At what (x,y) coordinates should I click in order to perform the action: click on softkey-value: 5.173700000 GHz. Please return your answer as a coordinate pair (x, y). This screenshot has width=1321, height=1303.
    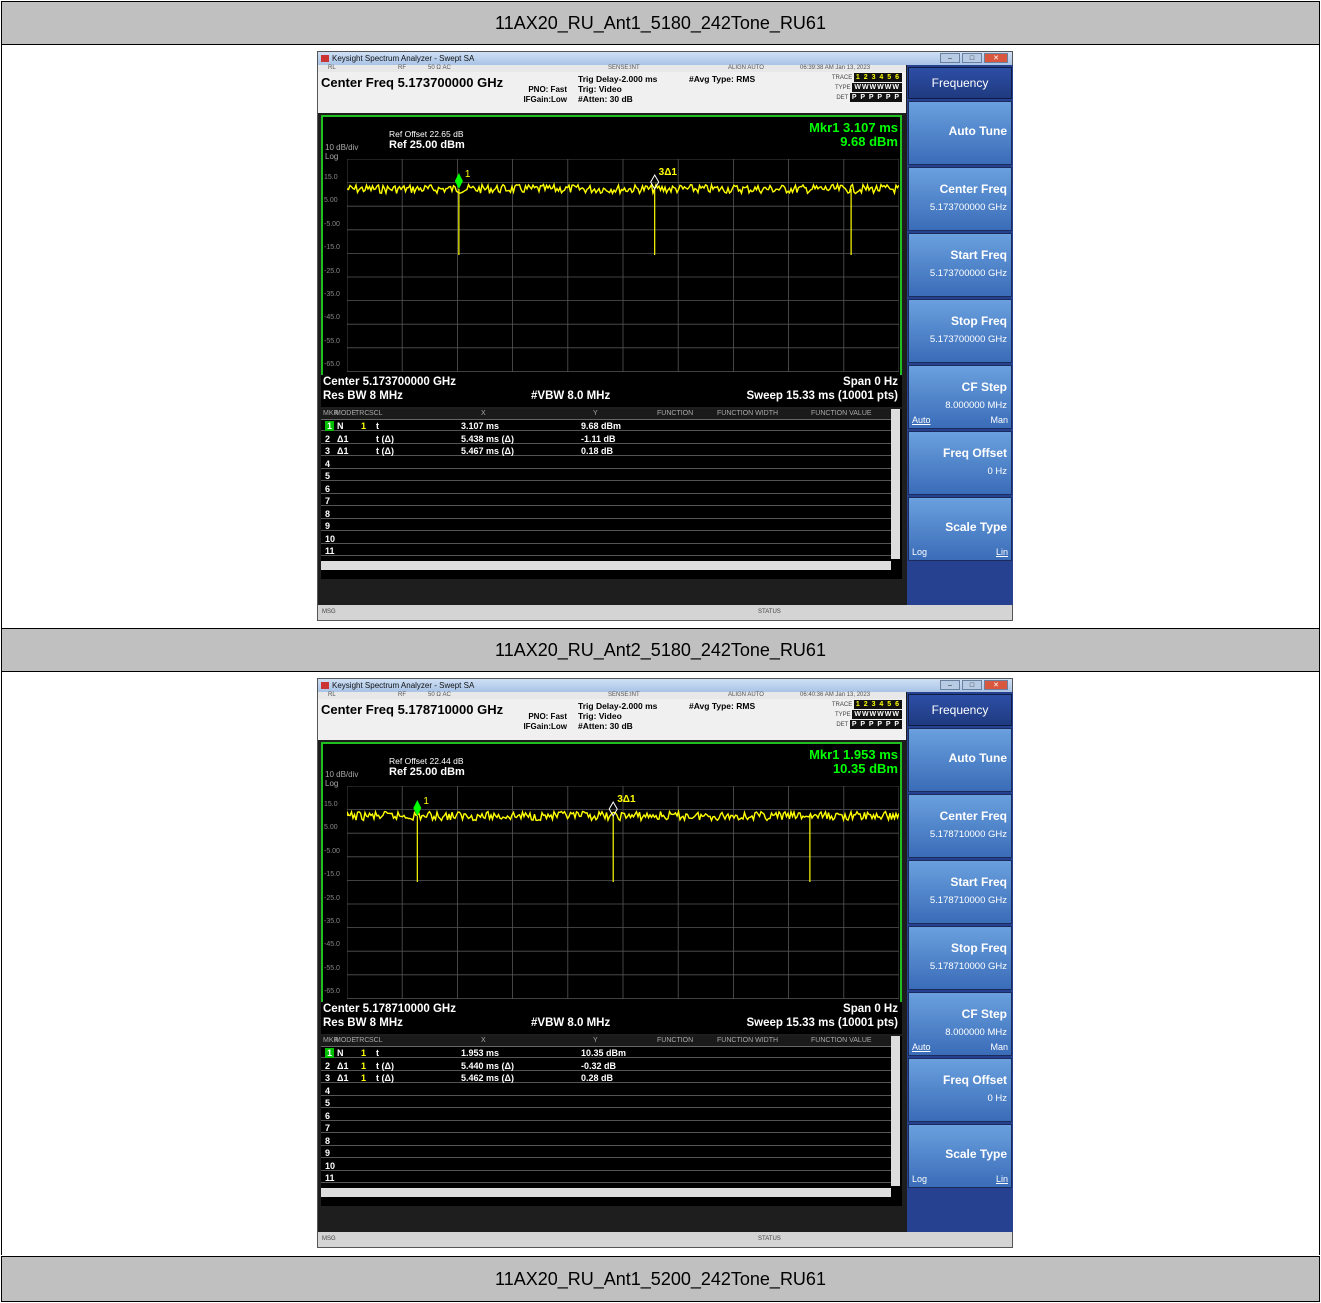
    Looking at the image, I should click on (968, 207).